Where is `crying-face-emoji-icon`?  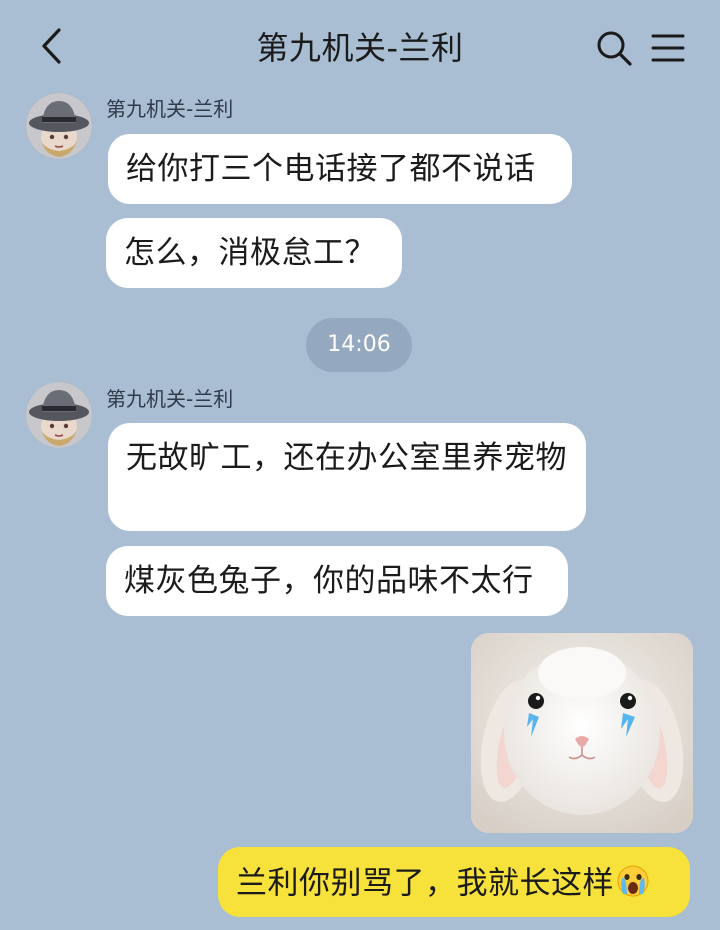
crying-face-emoji-icon is located at coordinates (633, 885).